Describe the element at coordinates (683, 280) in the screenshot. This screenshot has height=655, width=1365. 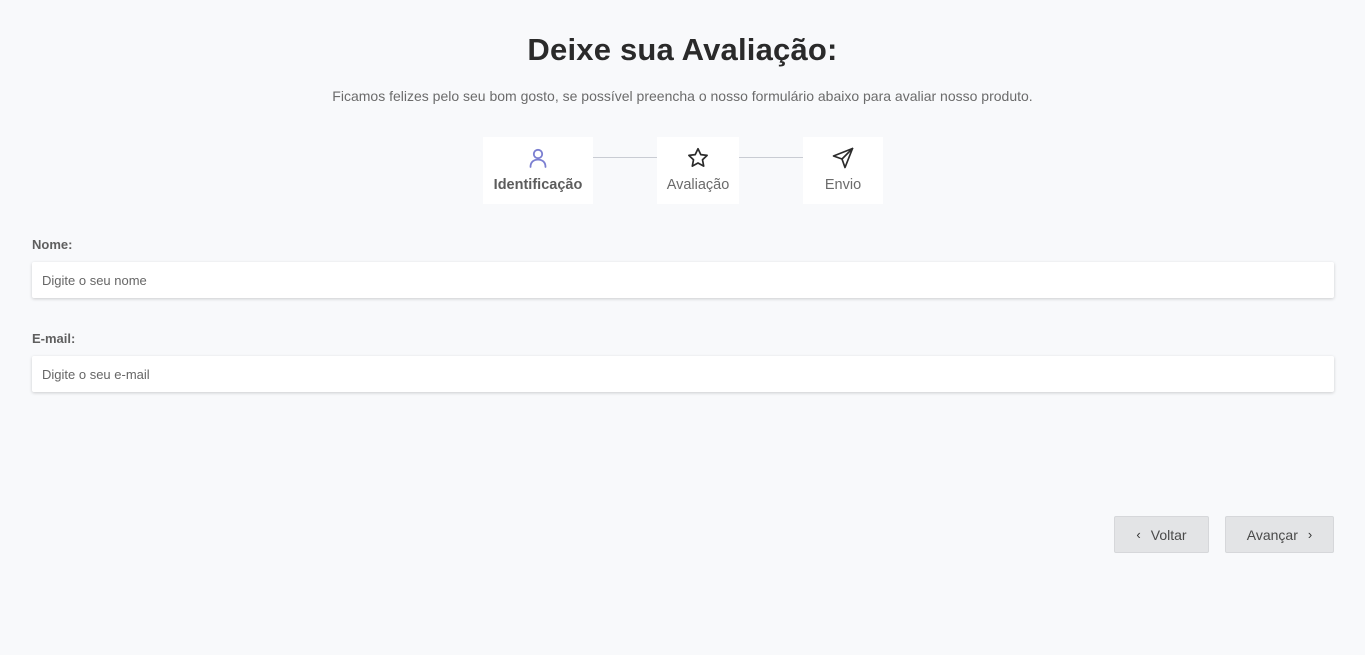
I see `name-input` at that location.